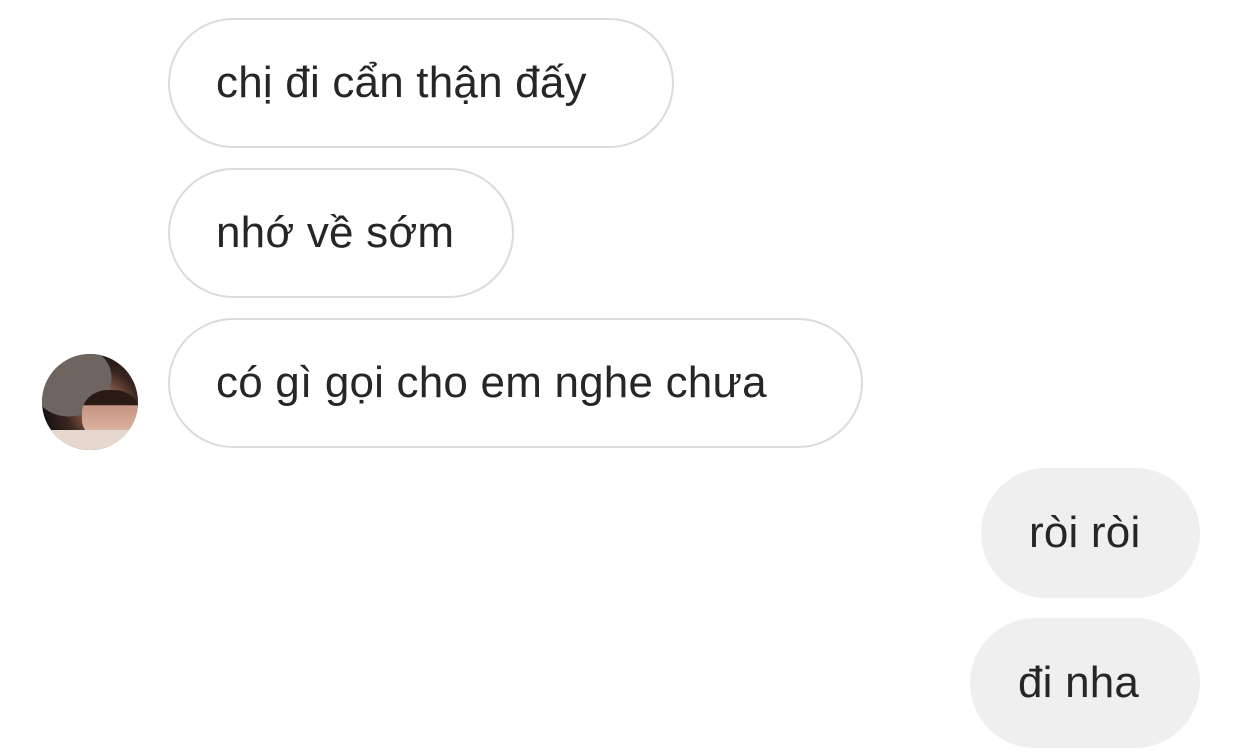  Describe the element at coordinates (90, 402) in the screenshot. I see `contact-avatar` at that location.